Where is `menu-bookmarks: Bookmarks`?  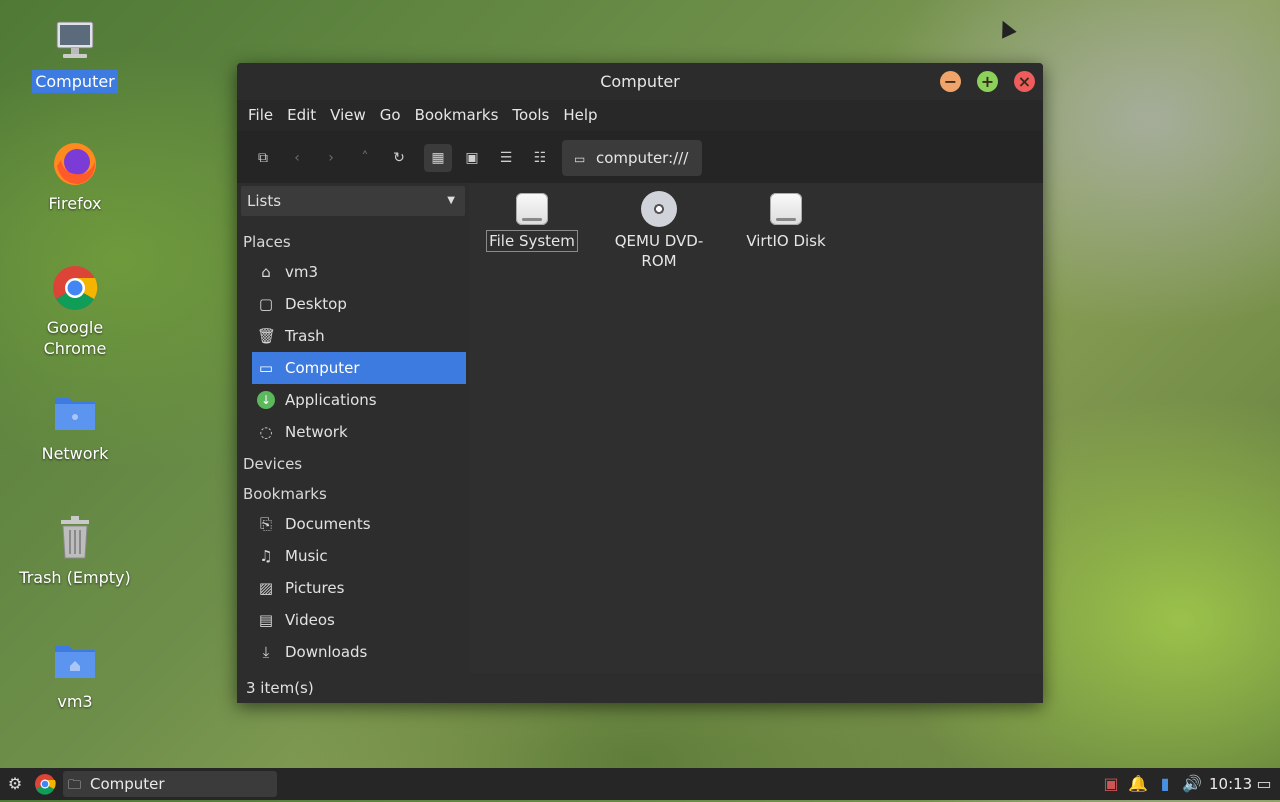
menu-bookmarks: Bookmarks is located at coordinates (457, 115).